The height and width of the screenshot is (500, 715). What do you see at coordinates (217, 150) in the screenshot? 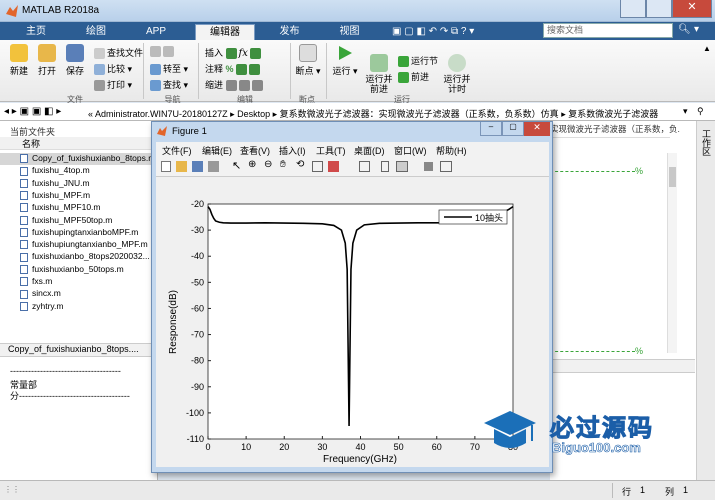
I see `menu-edit: 编辑(E)` at bounding box center [217, 150].